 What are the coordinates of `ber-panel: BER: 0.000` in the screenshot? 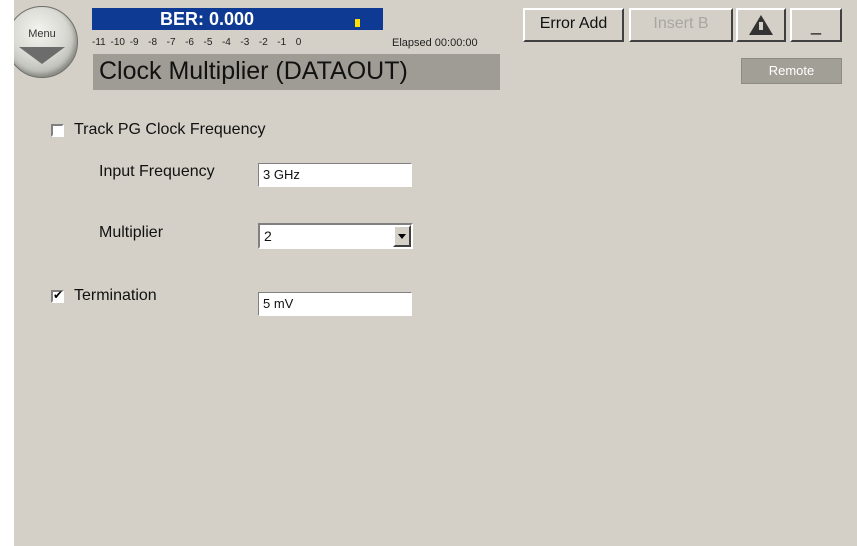 It's located at (237, 19).